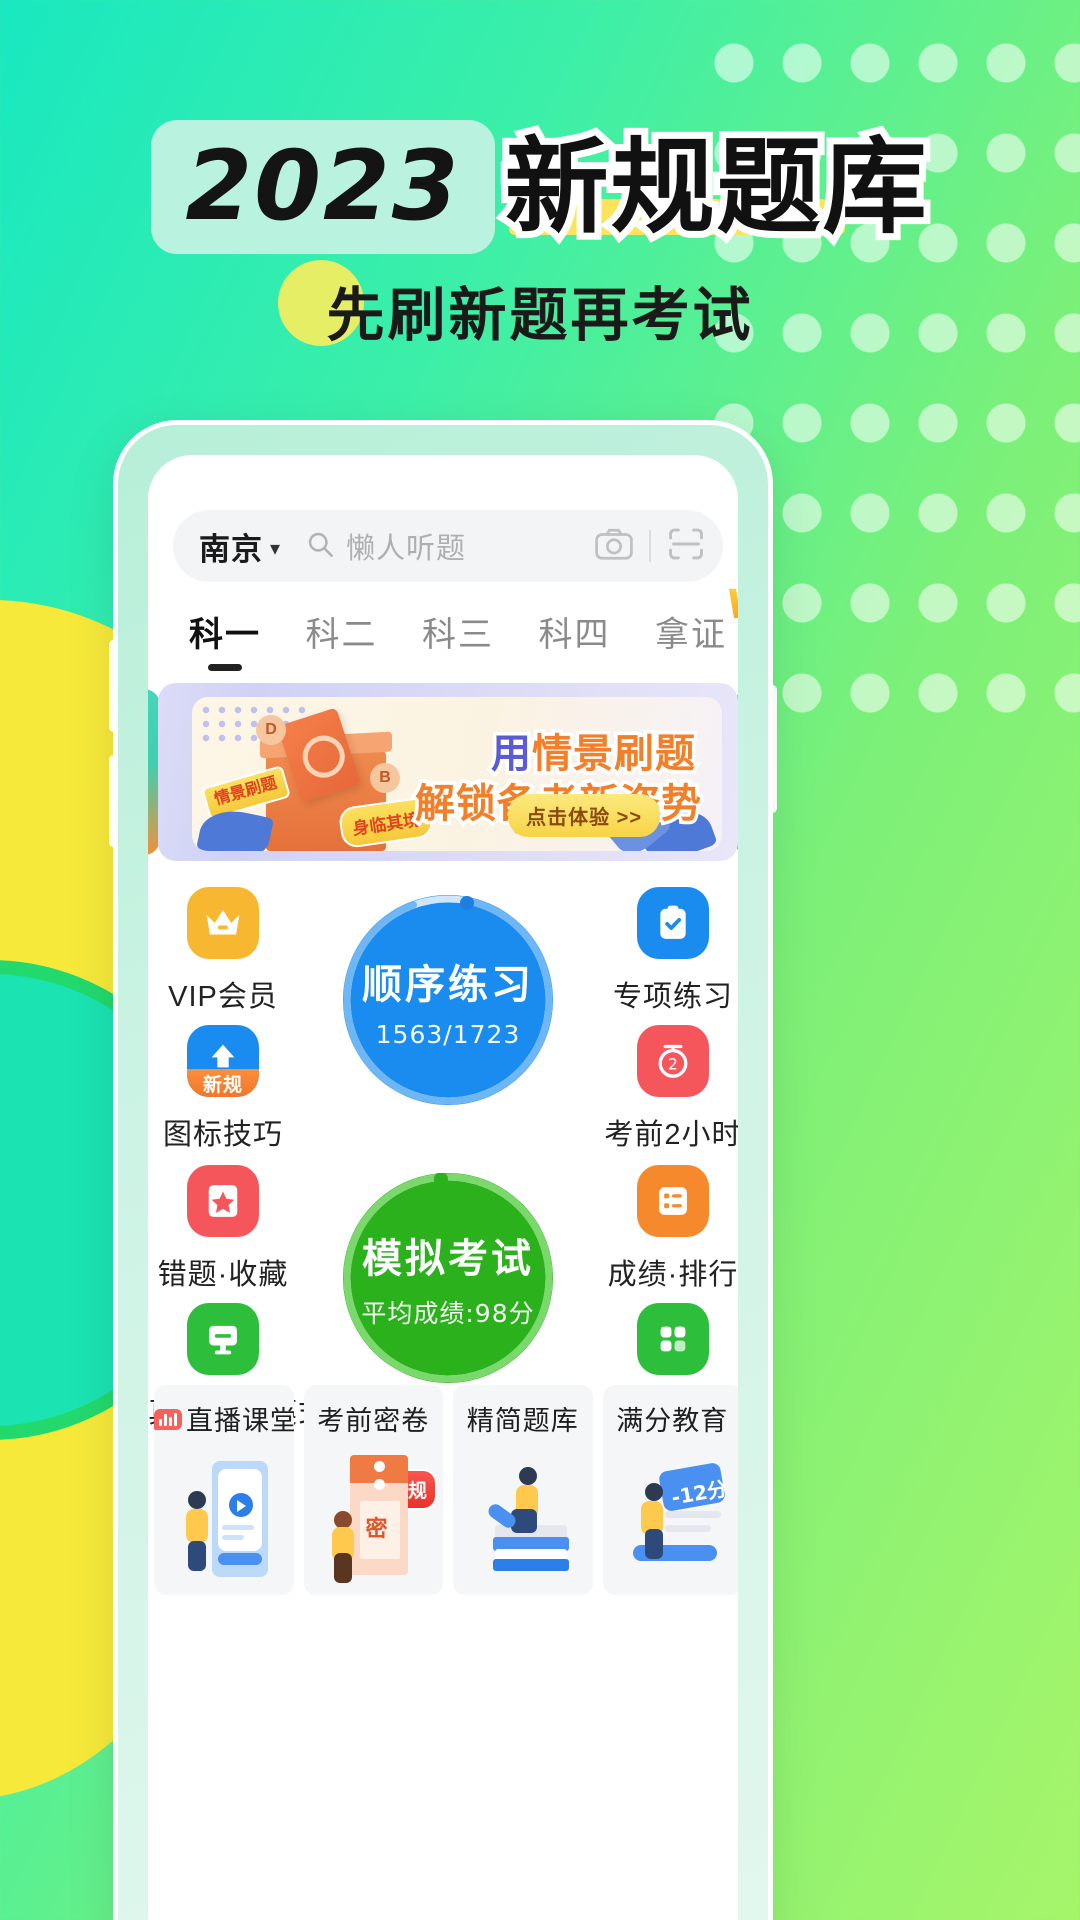 This screenshot has height=1920, width=1080. I want to click on card-title: 直播课堂, so click(240, 1421).